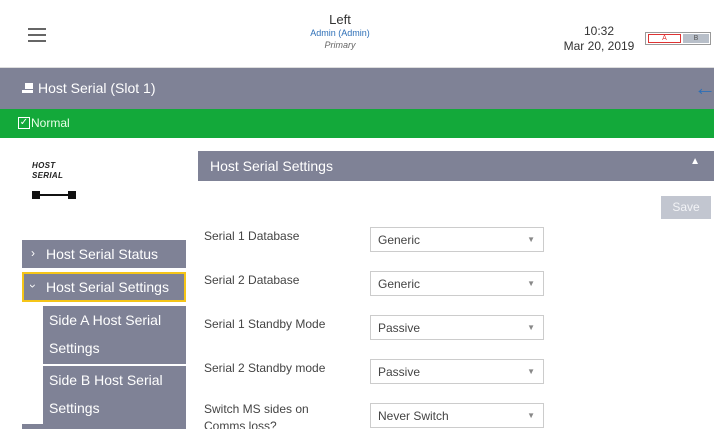  I want to click on host-serial-logo: HOST SERIAL, so click(57, 180).